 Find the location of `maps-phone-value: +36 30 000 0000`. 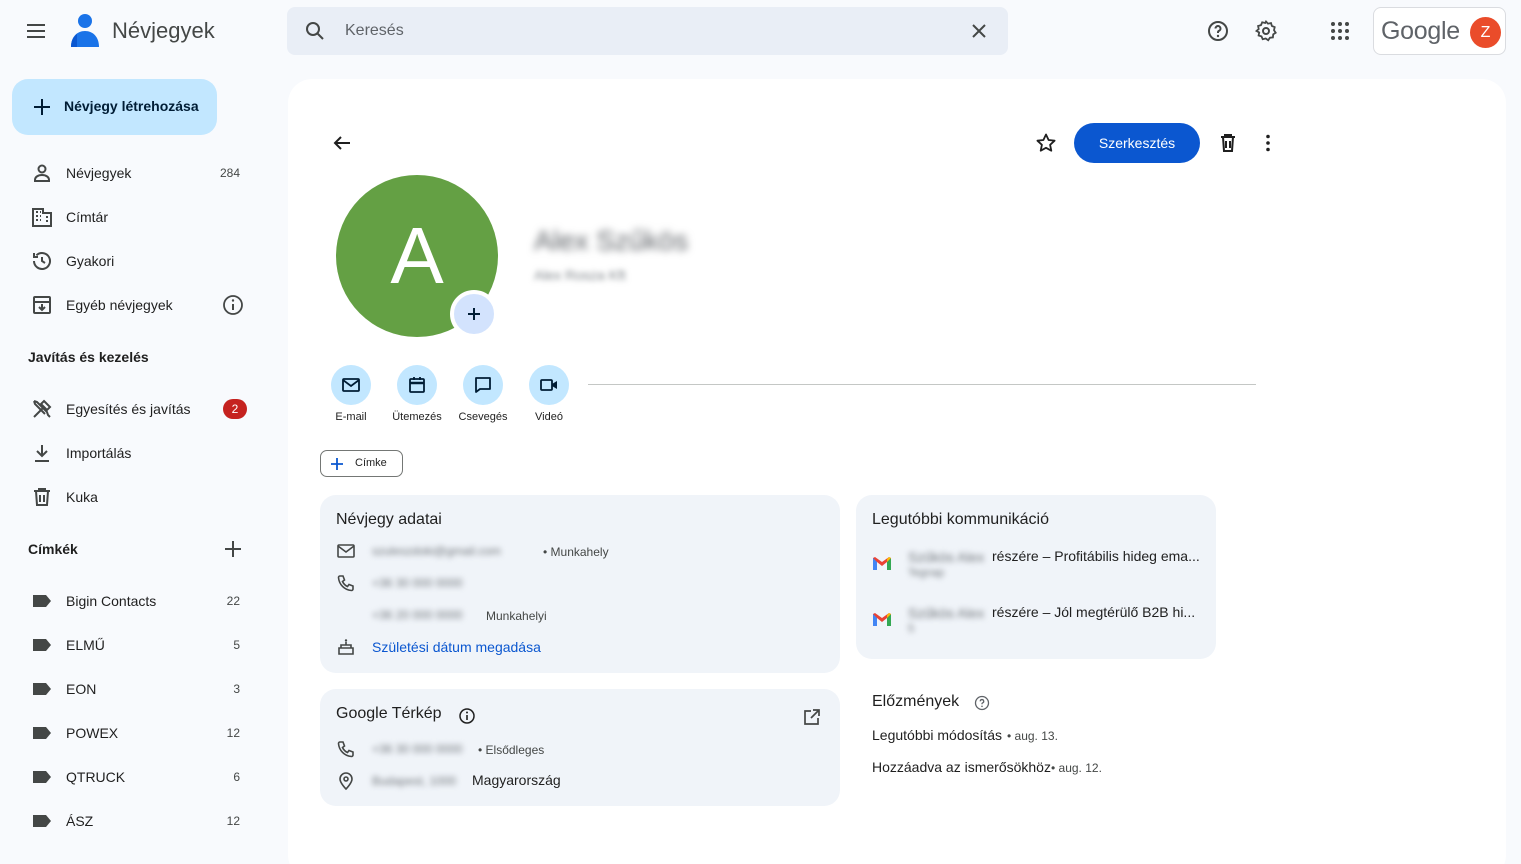

maps-phone-value: +36 30 000 0000 is located at coordinates (417, 749).